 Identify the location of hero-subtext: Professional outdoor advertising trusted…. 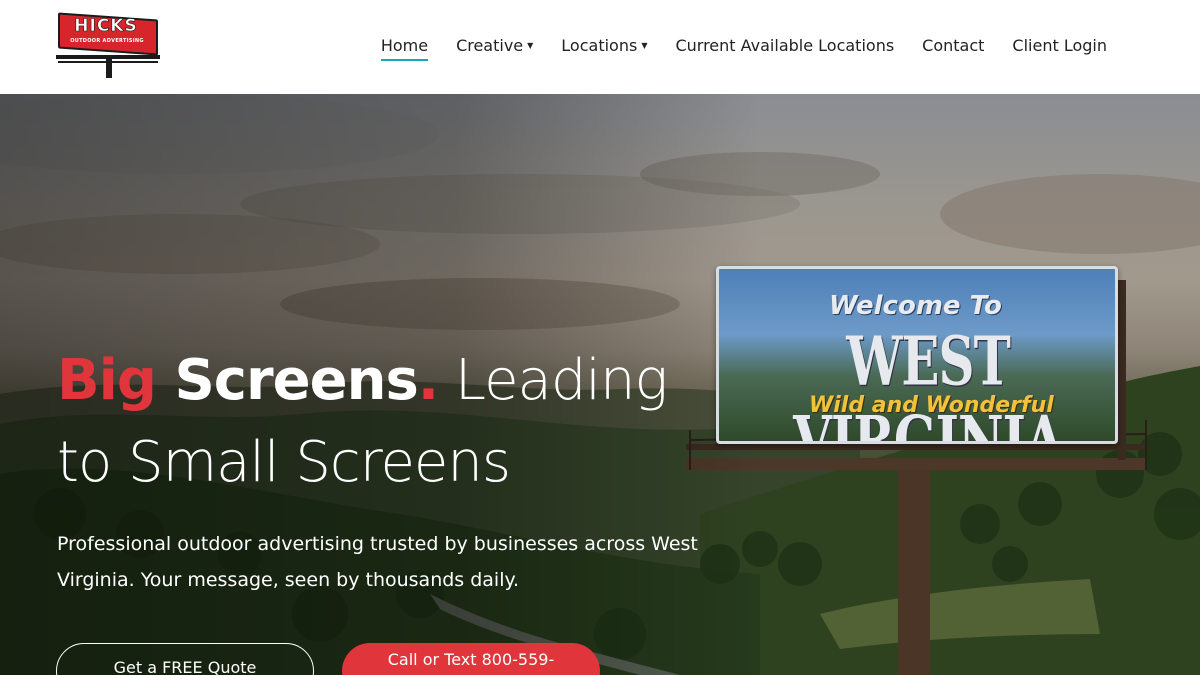
(377, 562).